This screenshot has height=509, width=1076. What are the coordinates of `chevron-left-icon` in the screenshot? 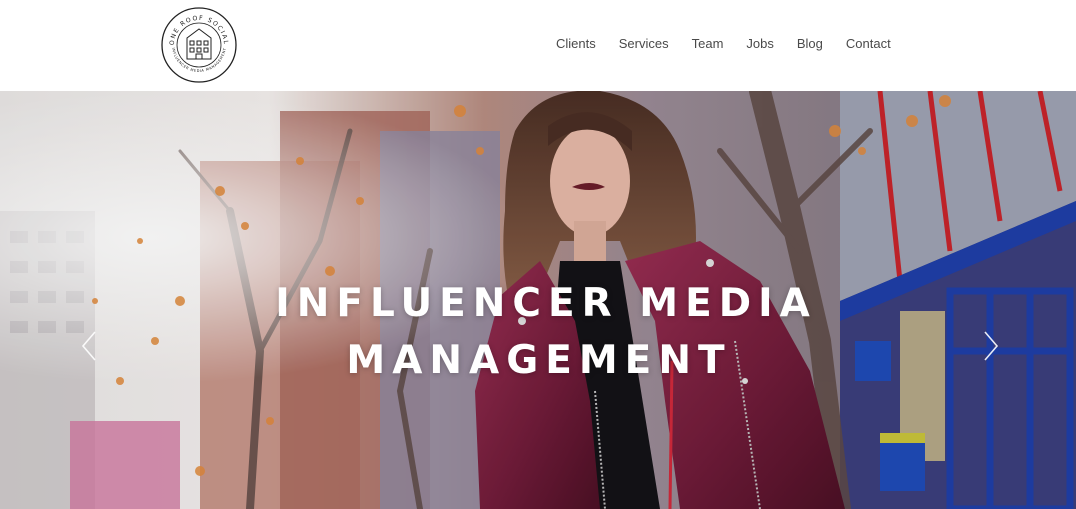 It's located at (88, 346).